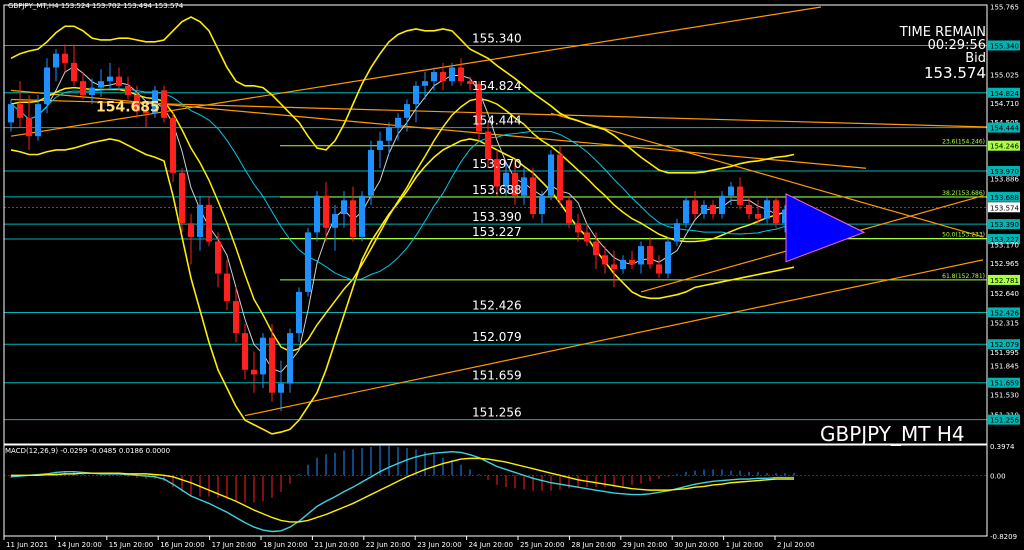 This screenshot has height=550, width=1024. What do you see at coordinates (497, 121) in the screenshot?
I see `level-label: 154.444` at bounding box center [497, 121].